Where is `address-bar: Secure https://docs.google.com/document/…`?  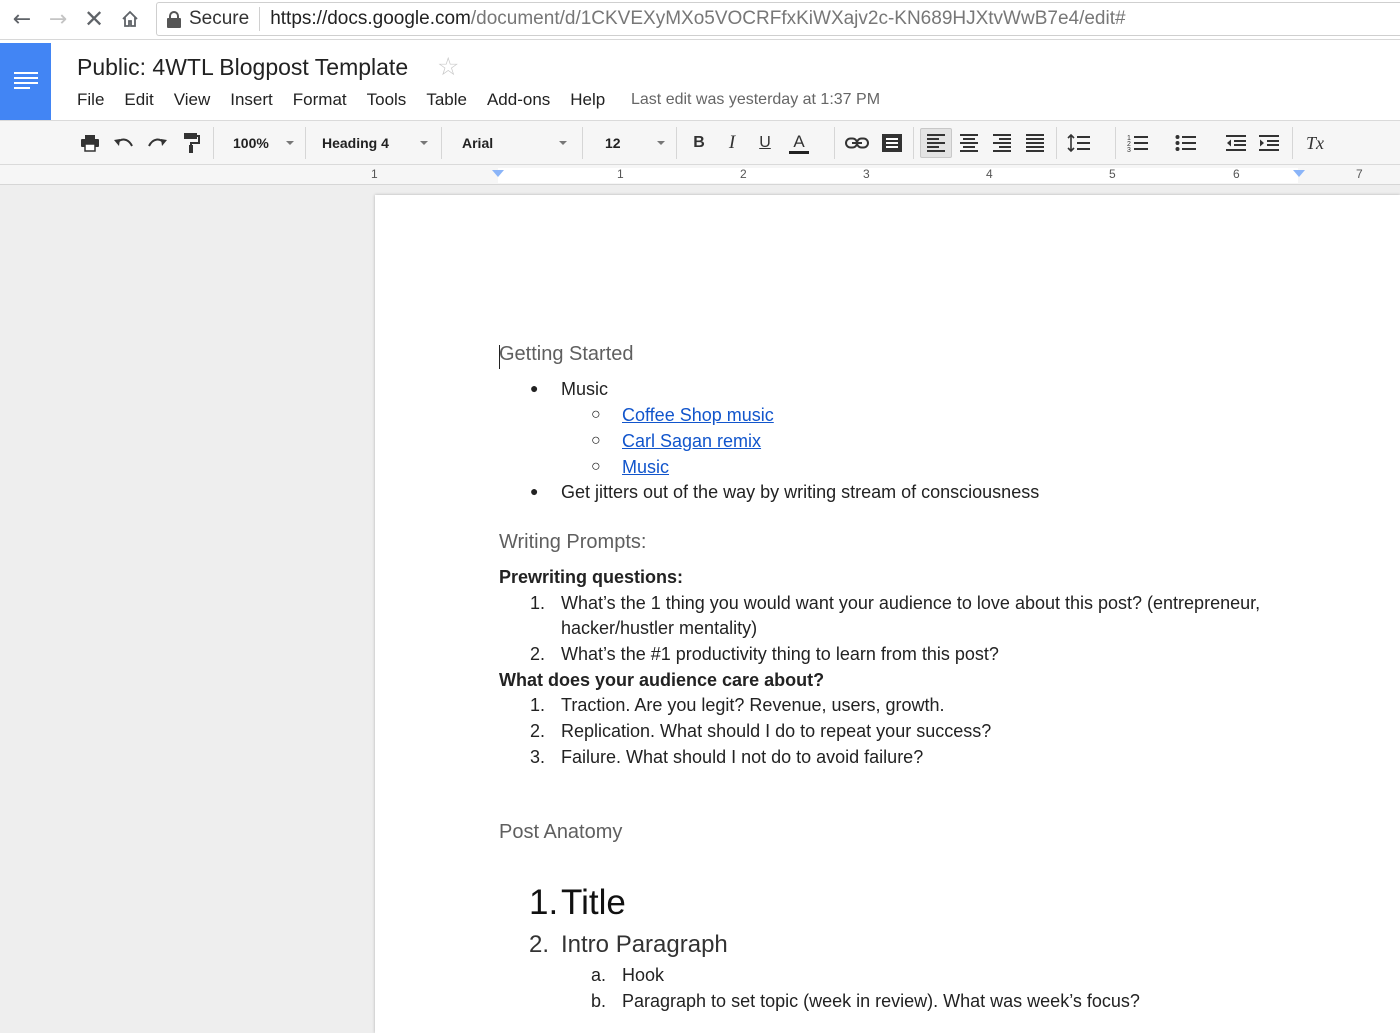 address-bar: Secure https://docs.google.com/document/… is located at coordinates (778, 19).